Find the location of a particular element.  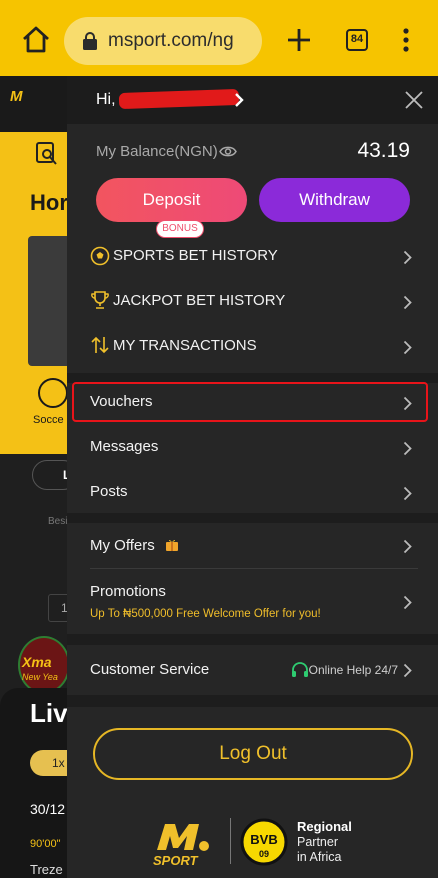

home-icon is located at coordinates (36, 40).